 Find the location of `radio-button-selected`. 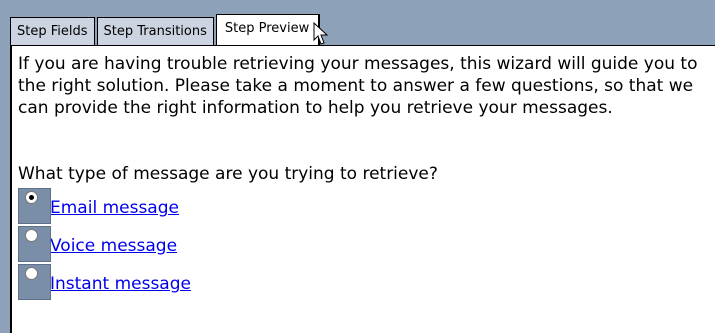

radio-button-selected is located at coordinates (31, 197).